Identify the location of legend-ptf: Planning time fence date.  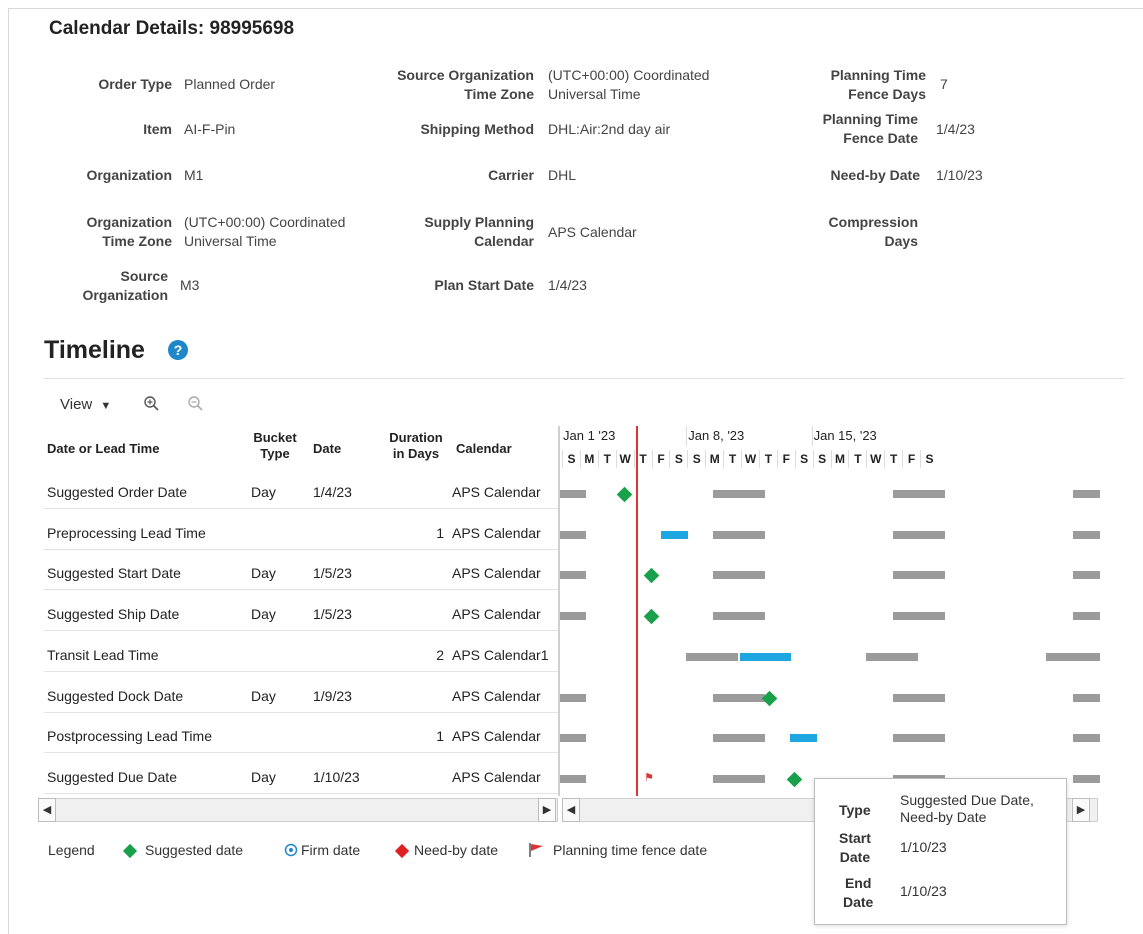
(630, 850).